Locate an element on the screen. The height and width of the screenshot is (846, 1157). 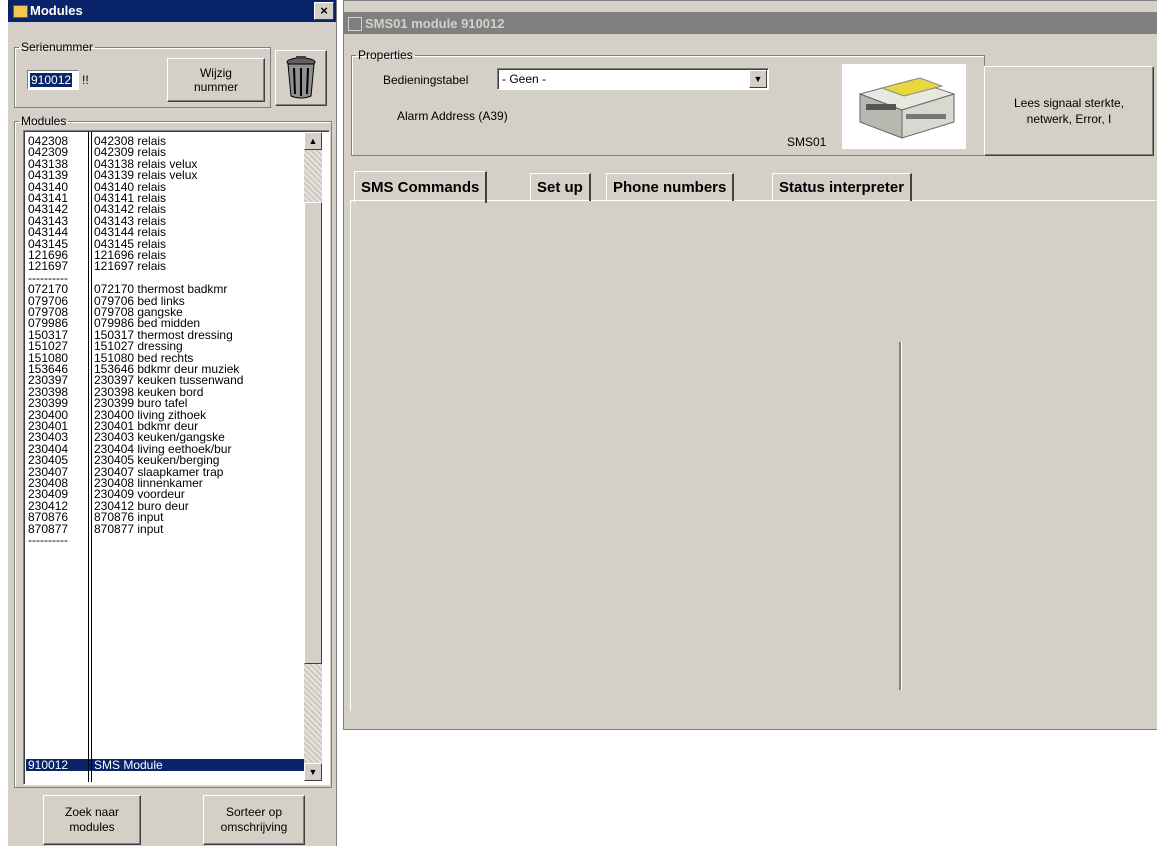
module-code: 910012 is located at coordinates (48, 765).